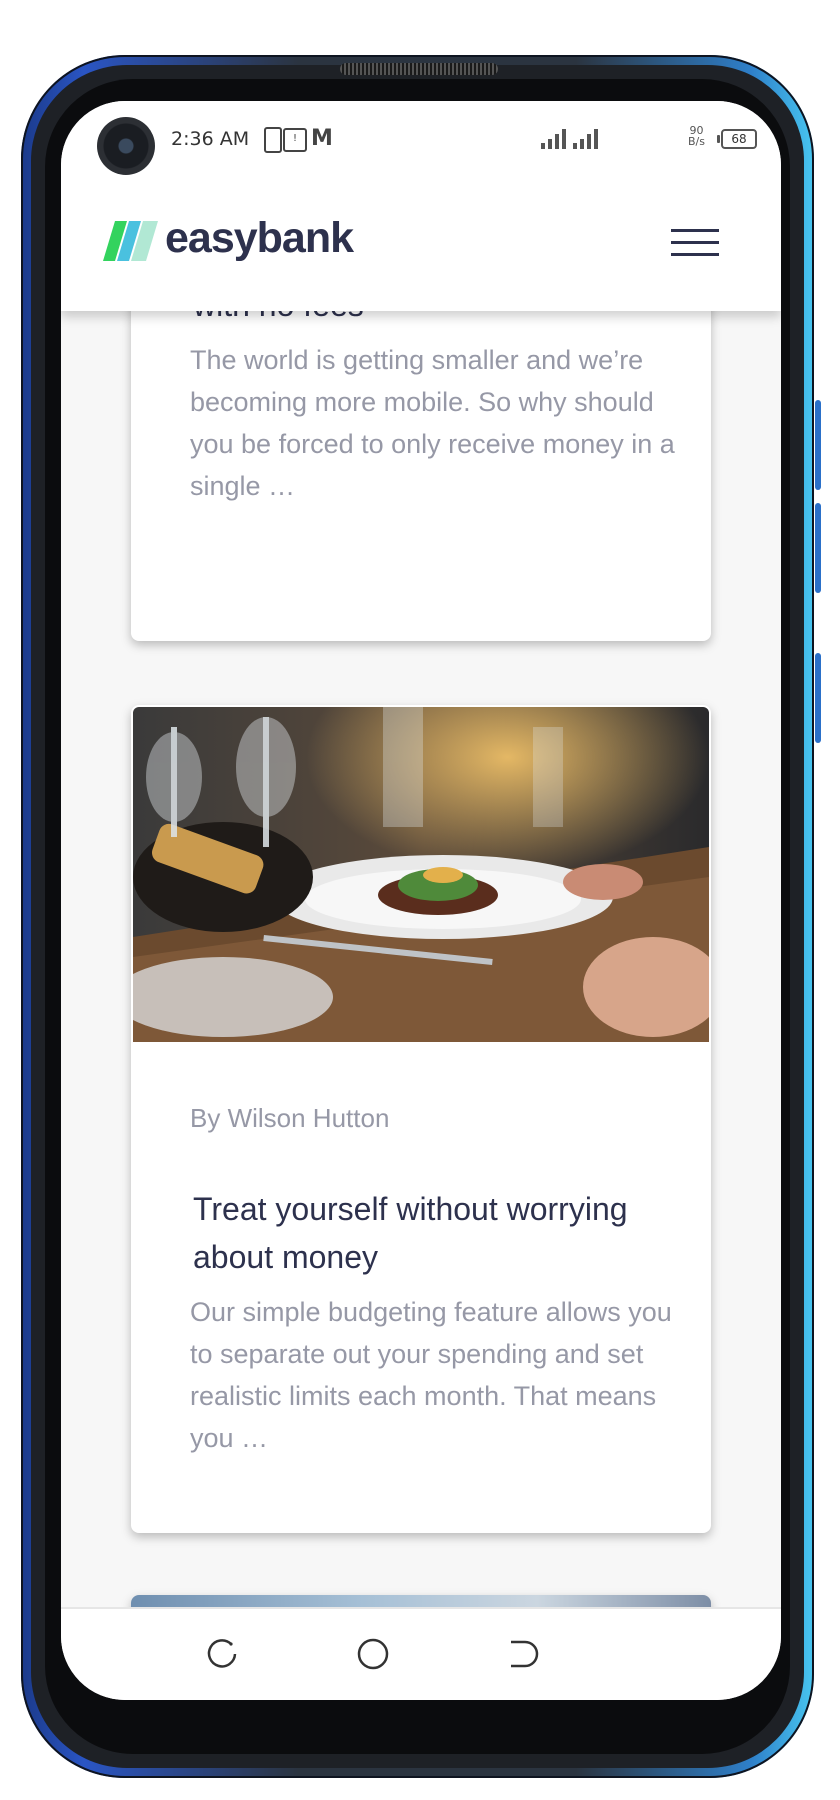 The width and height of the screenshot is (840, 1800). What do you see at coordinates (585, 139) in the screenshot?
I see `signal-icon` at bounding box center [585, 139].